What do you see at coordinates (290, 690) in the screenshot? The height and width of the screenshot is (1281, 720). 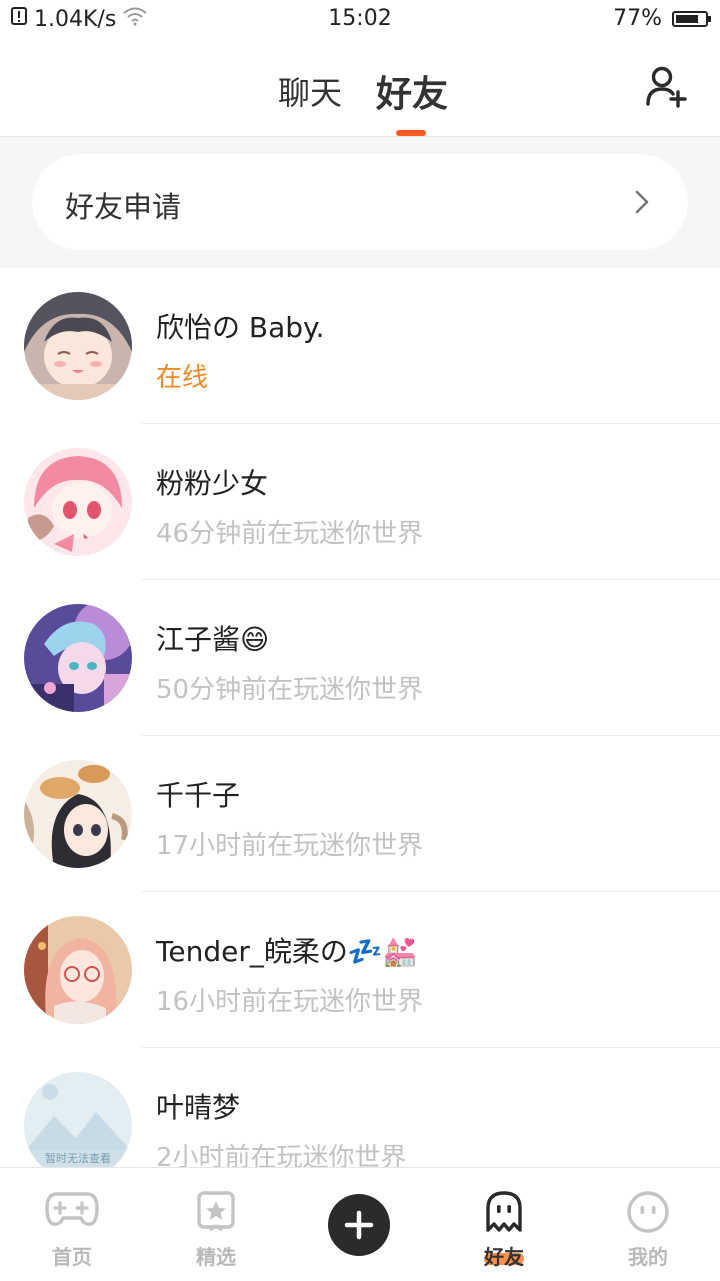 I see `friend-status: 50分钟前在玩迷你世界` at bounding box center [290, 690].